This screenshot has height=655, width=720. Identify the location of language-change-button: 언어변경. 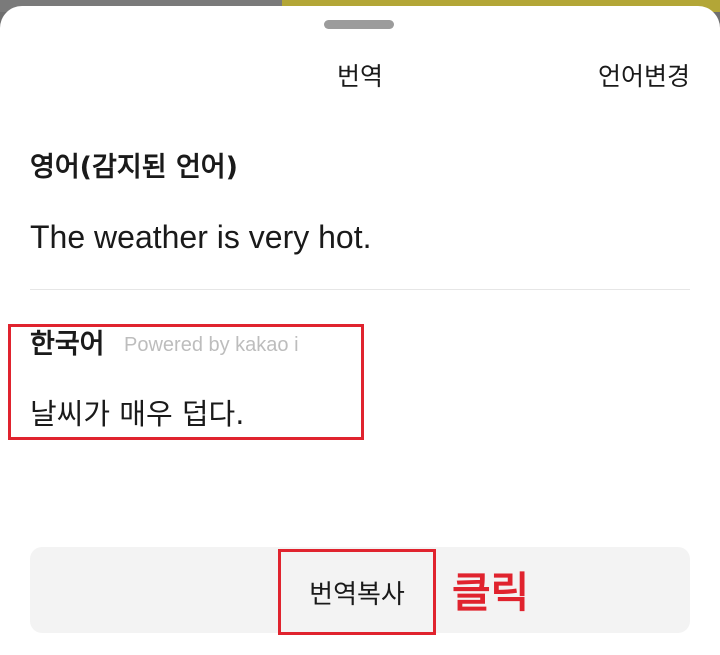
(644, 77).